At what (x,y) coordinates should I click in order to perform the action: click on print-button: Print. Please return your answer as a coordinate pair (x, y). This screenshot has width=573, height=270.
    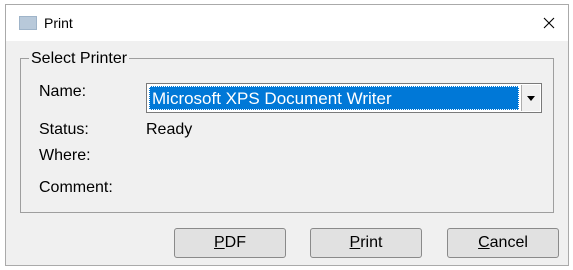
    Looking at the image, I should click on (366, 243).